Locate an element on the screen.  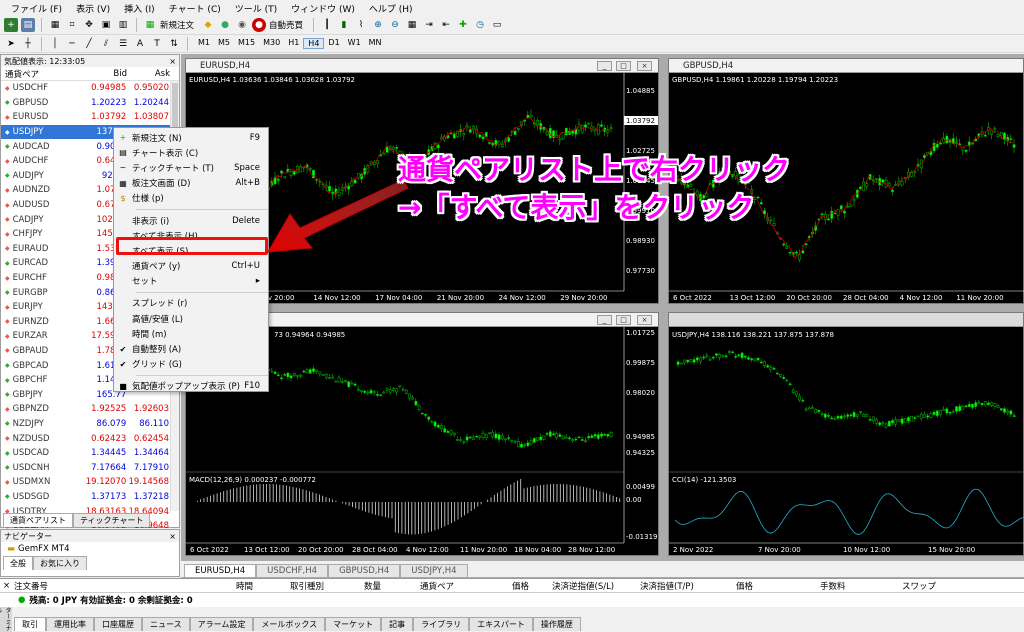
context-menu-item: ▦ 板注文画面 (D) Alt+B is located at coordinates (191, 183).